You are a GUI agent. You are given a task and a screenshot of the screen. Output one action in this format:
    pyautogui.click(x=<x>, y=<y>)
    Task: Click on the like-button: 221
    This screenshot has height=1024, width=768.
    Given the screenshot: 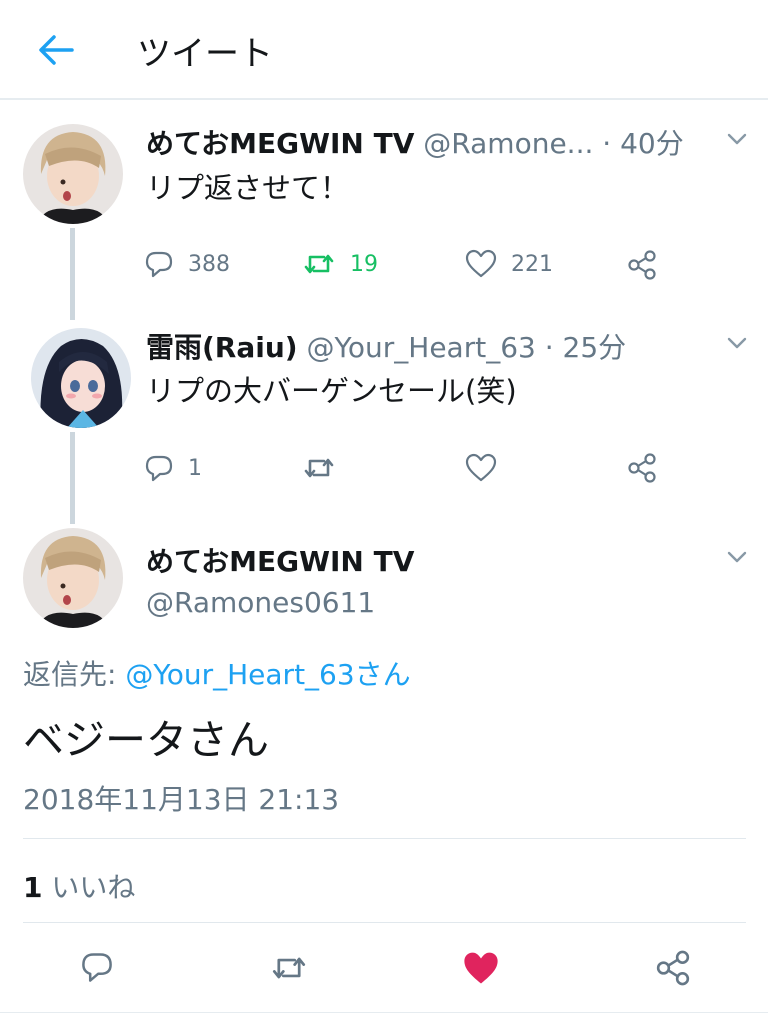 What is the action you would take?
    pyautogui.click(x=509, y=264)
    